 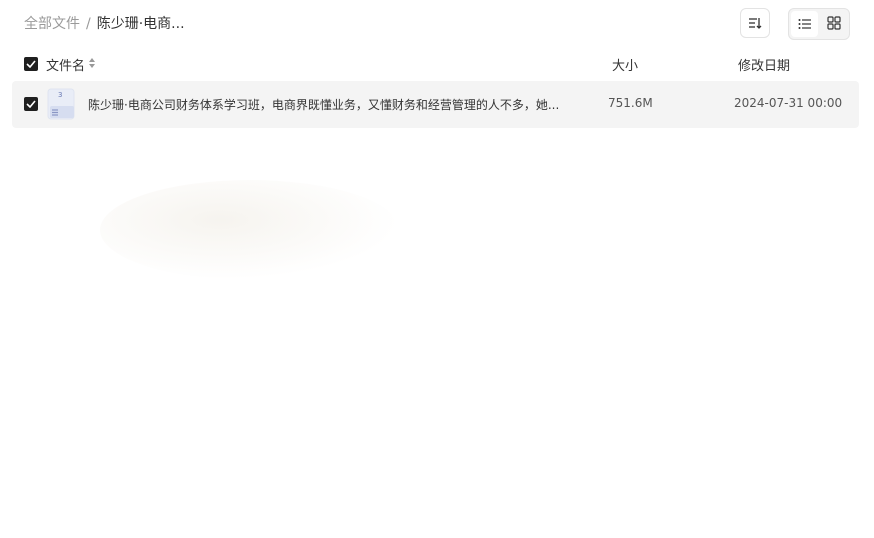 I want to click on file-date: 2024-07-31 00:00, so click(x=788, y=103).